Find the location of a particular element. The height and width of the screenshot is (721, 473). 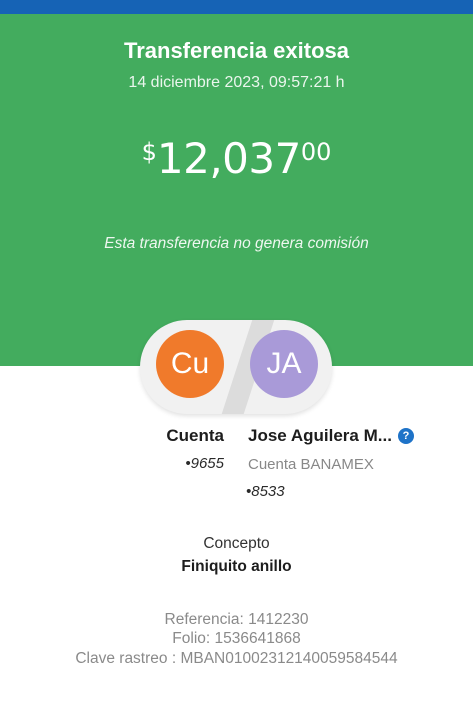

reference-number: Referencia: 1412230 is located at coordinates (236, 619).